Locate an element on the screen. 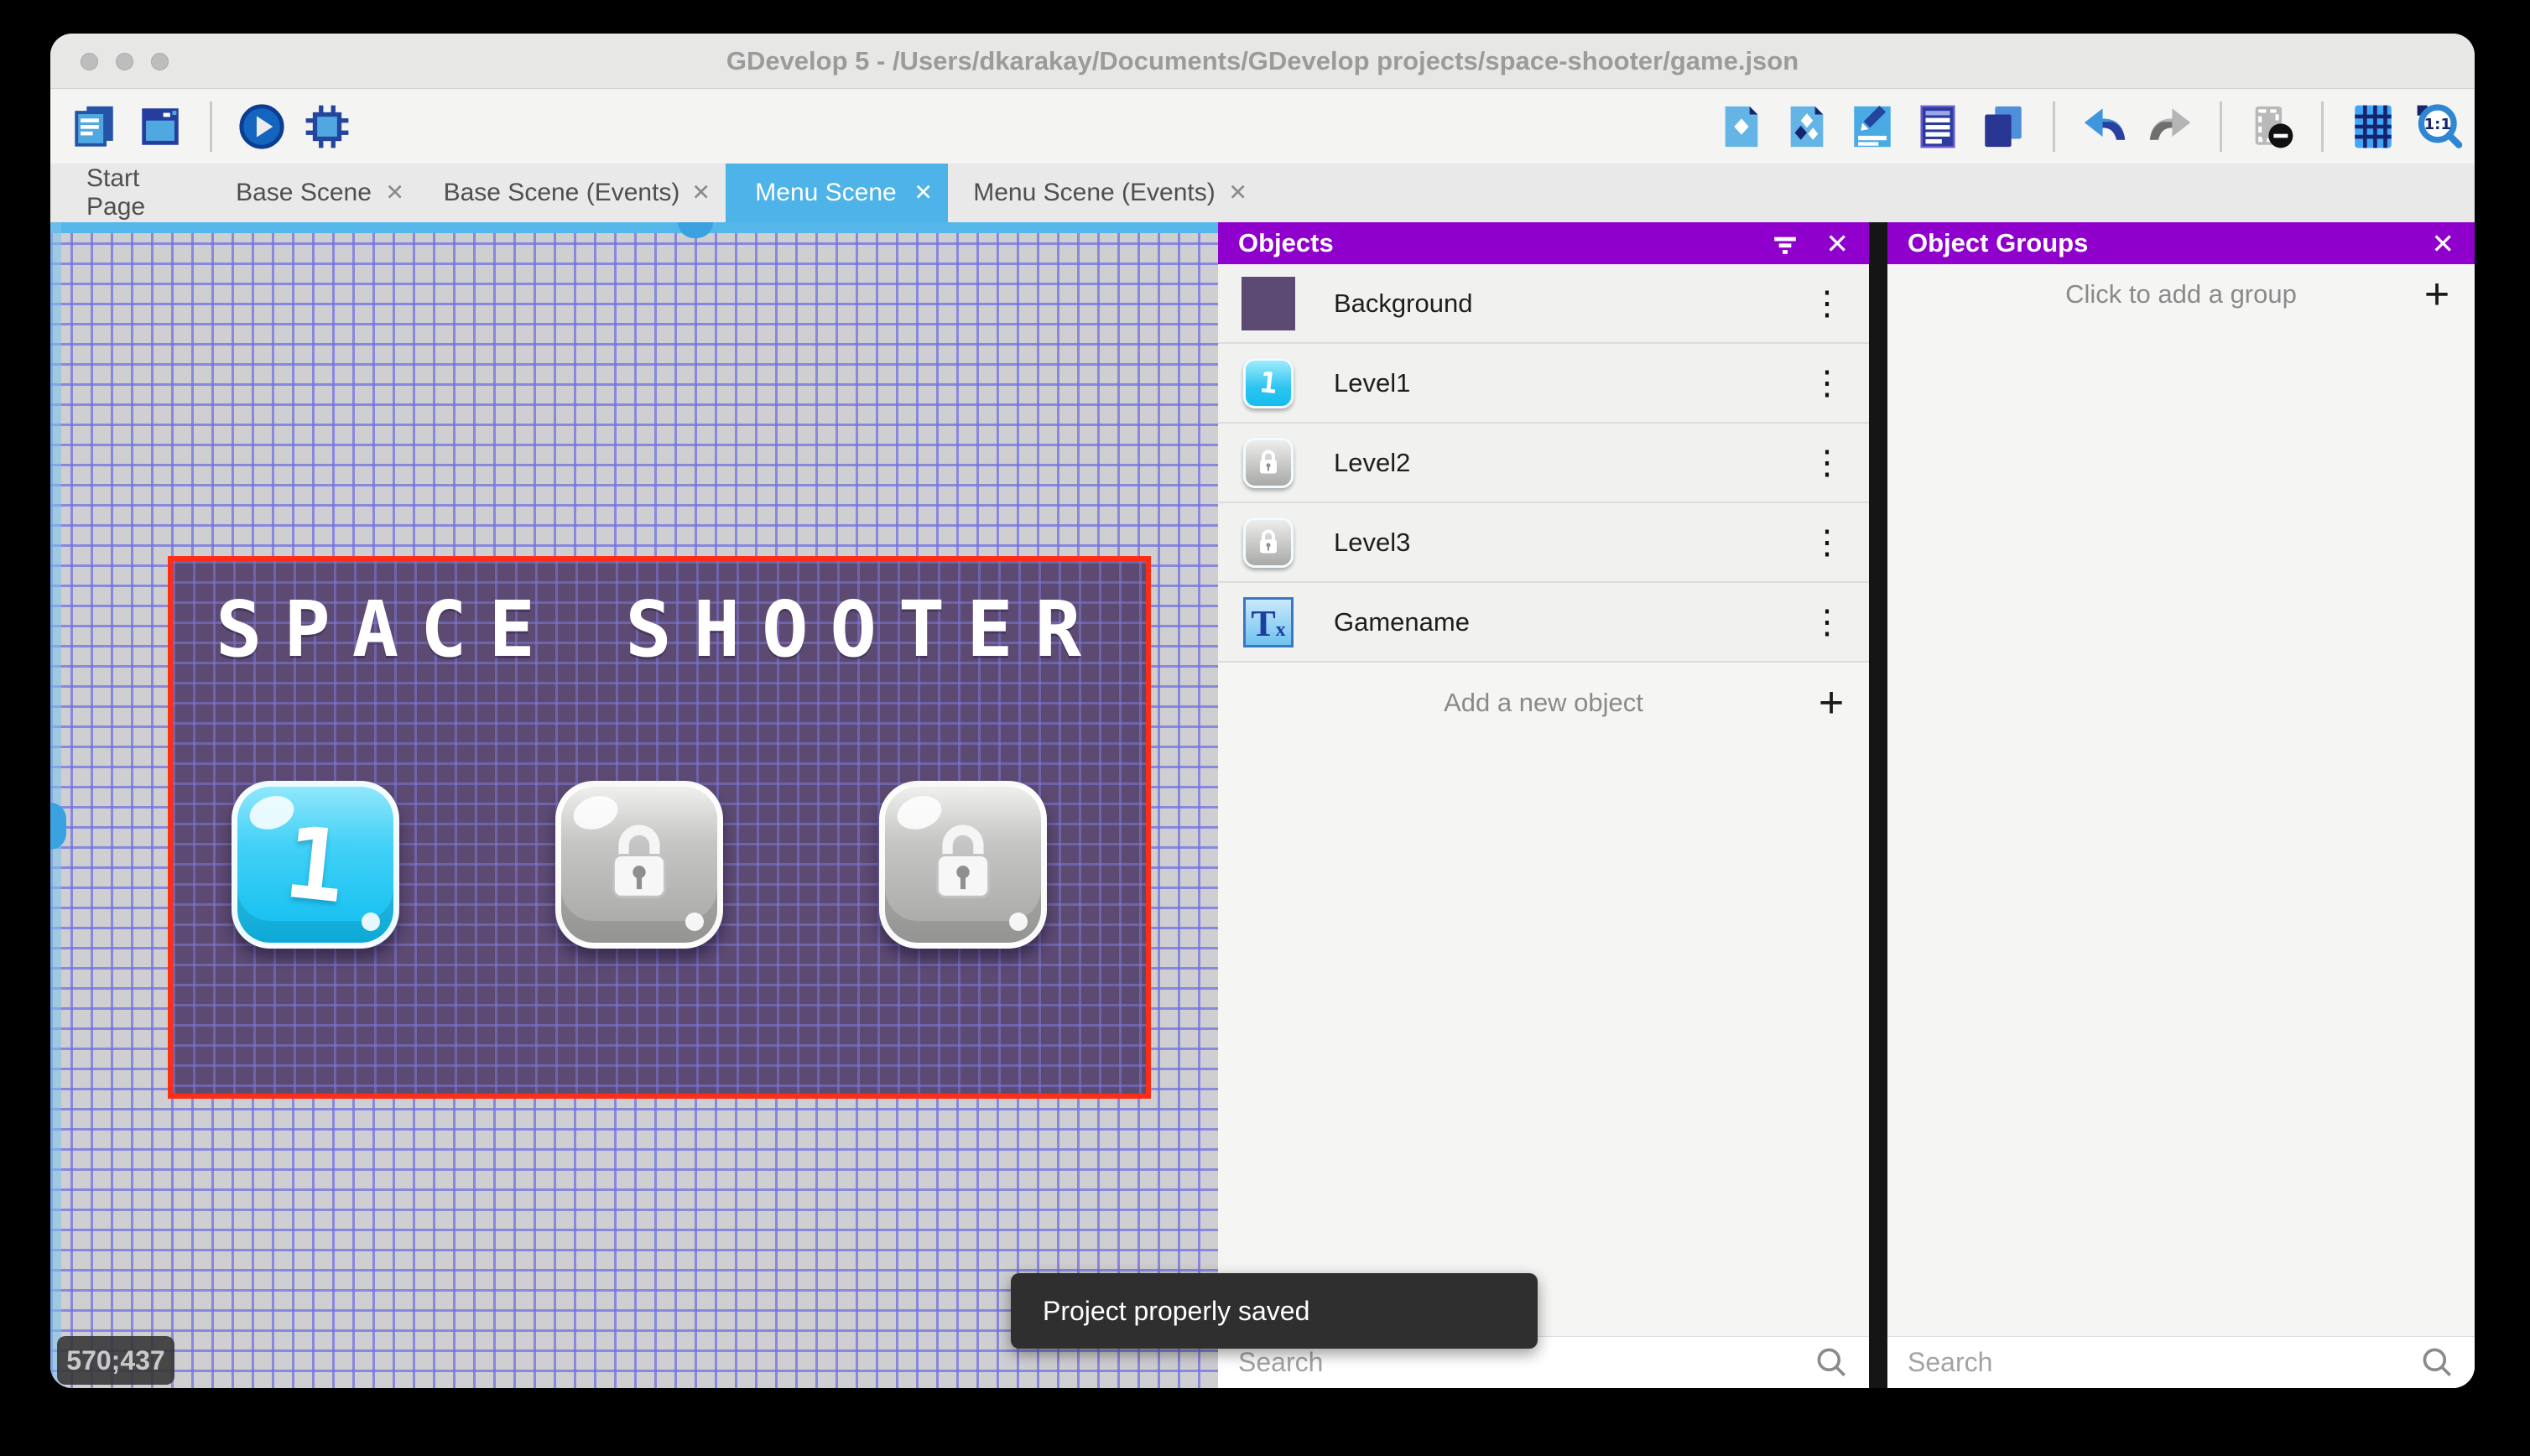  filter-icon is located at coordinates (1785, 244).